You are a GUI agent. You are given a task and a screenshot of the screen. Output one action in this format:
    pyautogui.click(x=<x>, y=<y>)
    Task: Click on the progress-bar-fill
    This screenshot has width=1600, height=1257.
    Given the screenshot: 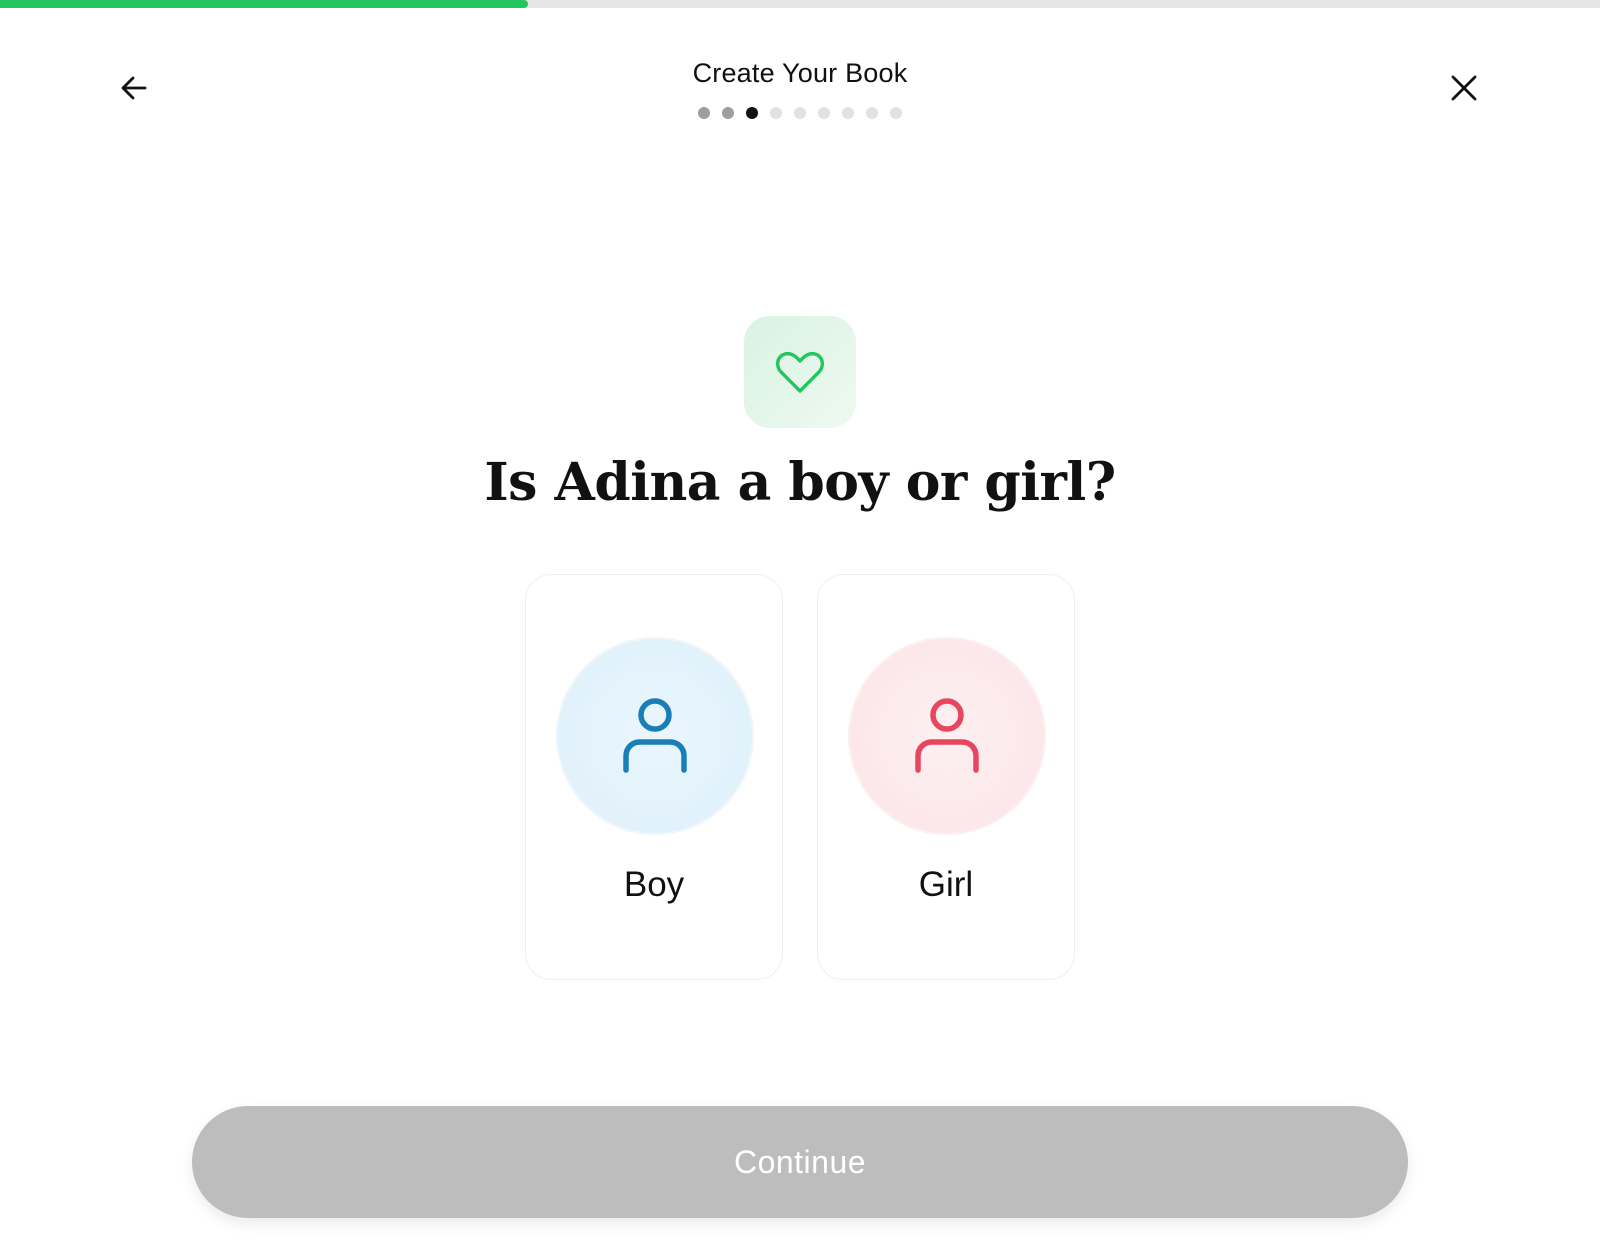 What is the action you would take?
    pyautogui.click(x=264, y=4)
    